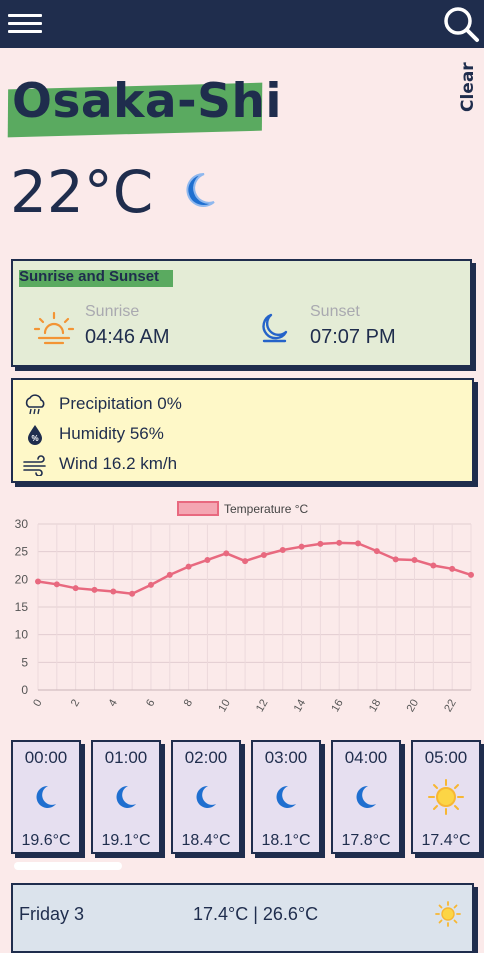  Describe the element at coordinates (126, 840) in the screenshot. I see `hour-temperature: 19.1°C` at that location.